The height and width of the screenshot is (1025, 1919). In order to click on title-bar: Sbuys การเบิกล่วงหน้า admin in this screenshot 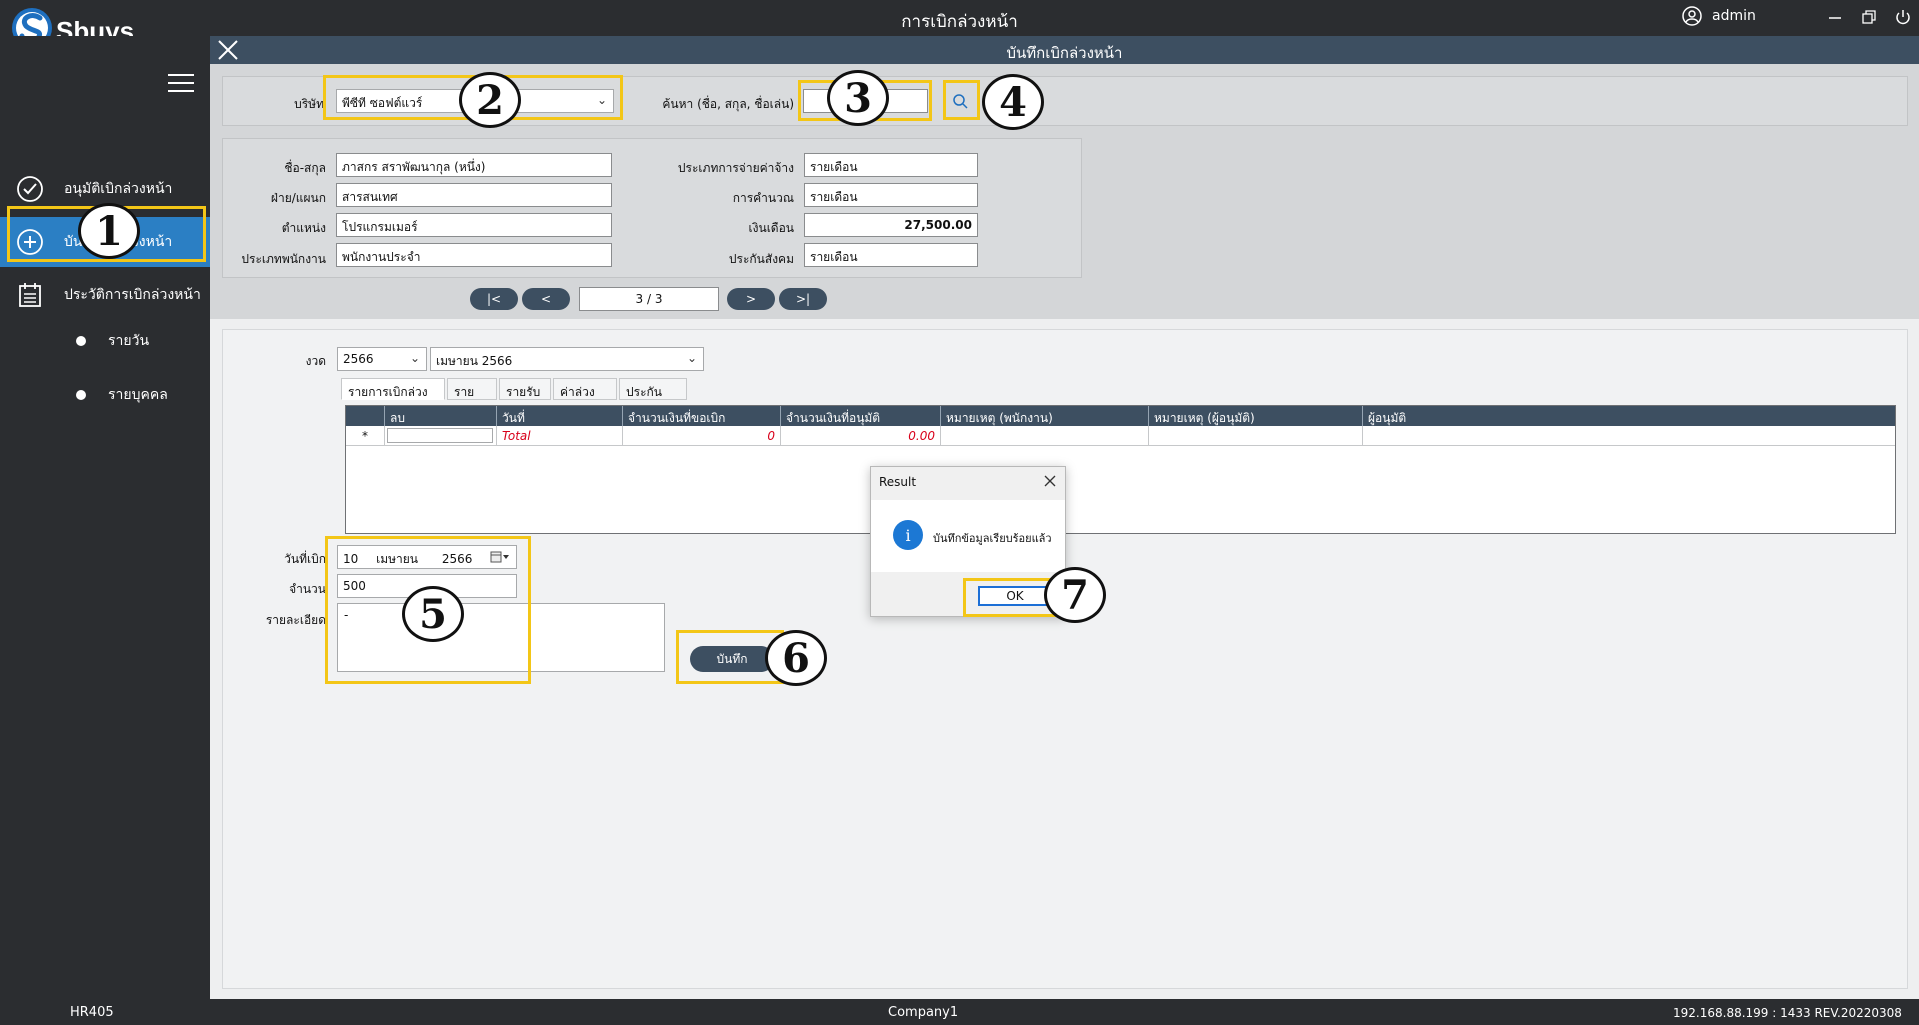, I will do `click(959, 24)`.